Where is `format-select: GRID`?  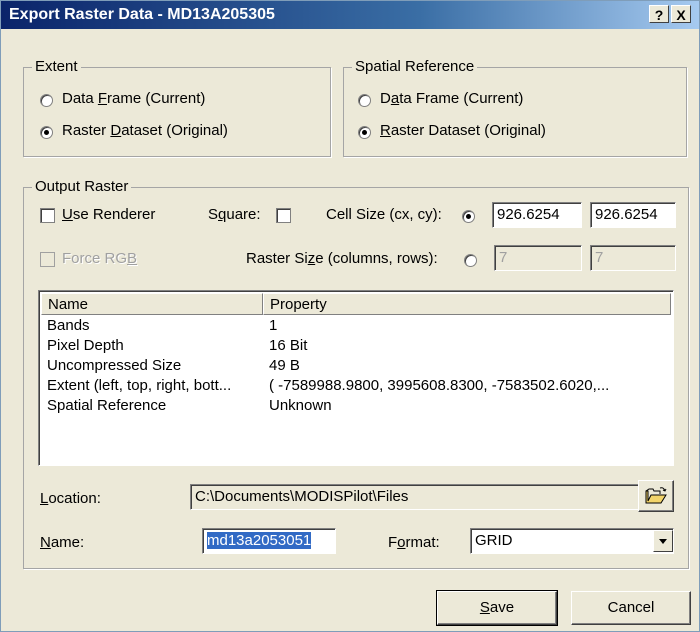 format-select: GRID is located at coordinates (572, 541).